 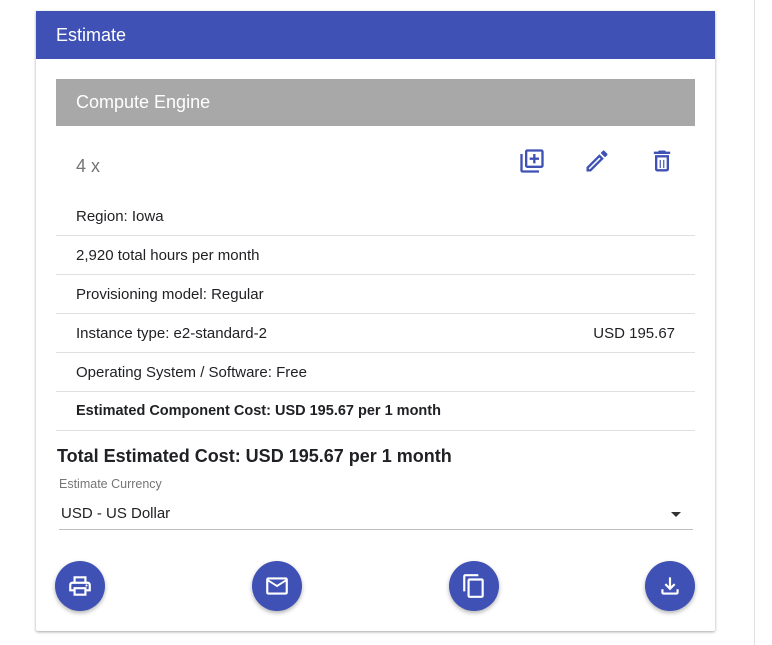 I want to click on email-button, so click(x=277, y=586).